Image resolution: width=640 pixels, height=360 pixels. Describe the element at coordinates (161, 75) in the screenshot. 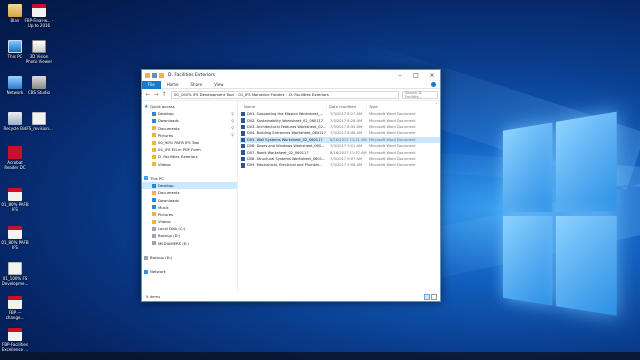

I see `new-folder-icon` at that location.